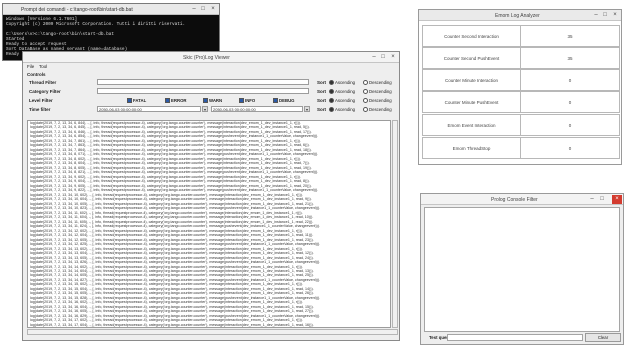 Image resolution: width=628 pixels, height=348 pixels. What do you see at coordinates (212, 332) in the screenshot?
I see `log-horizontal-scrollbar` at bounding box center [212, 332].